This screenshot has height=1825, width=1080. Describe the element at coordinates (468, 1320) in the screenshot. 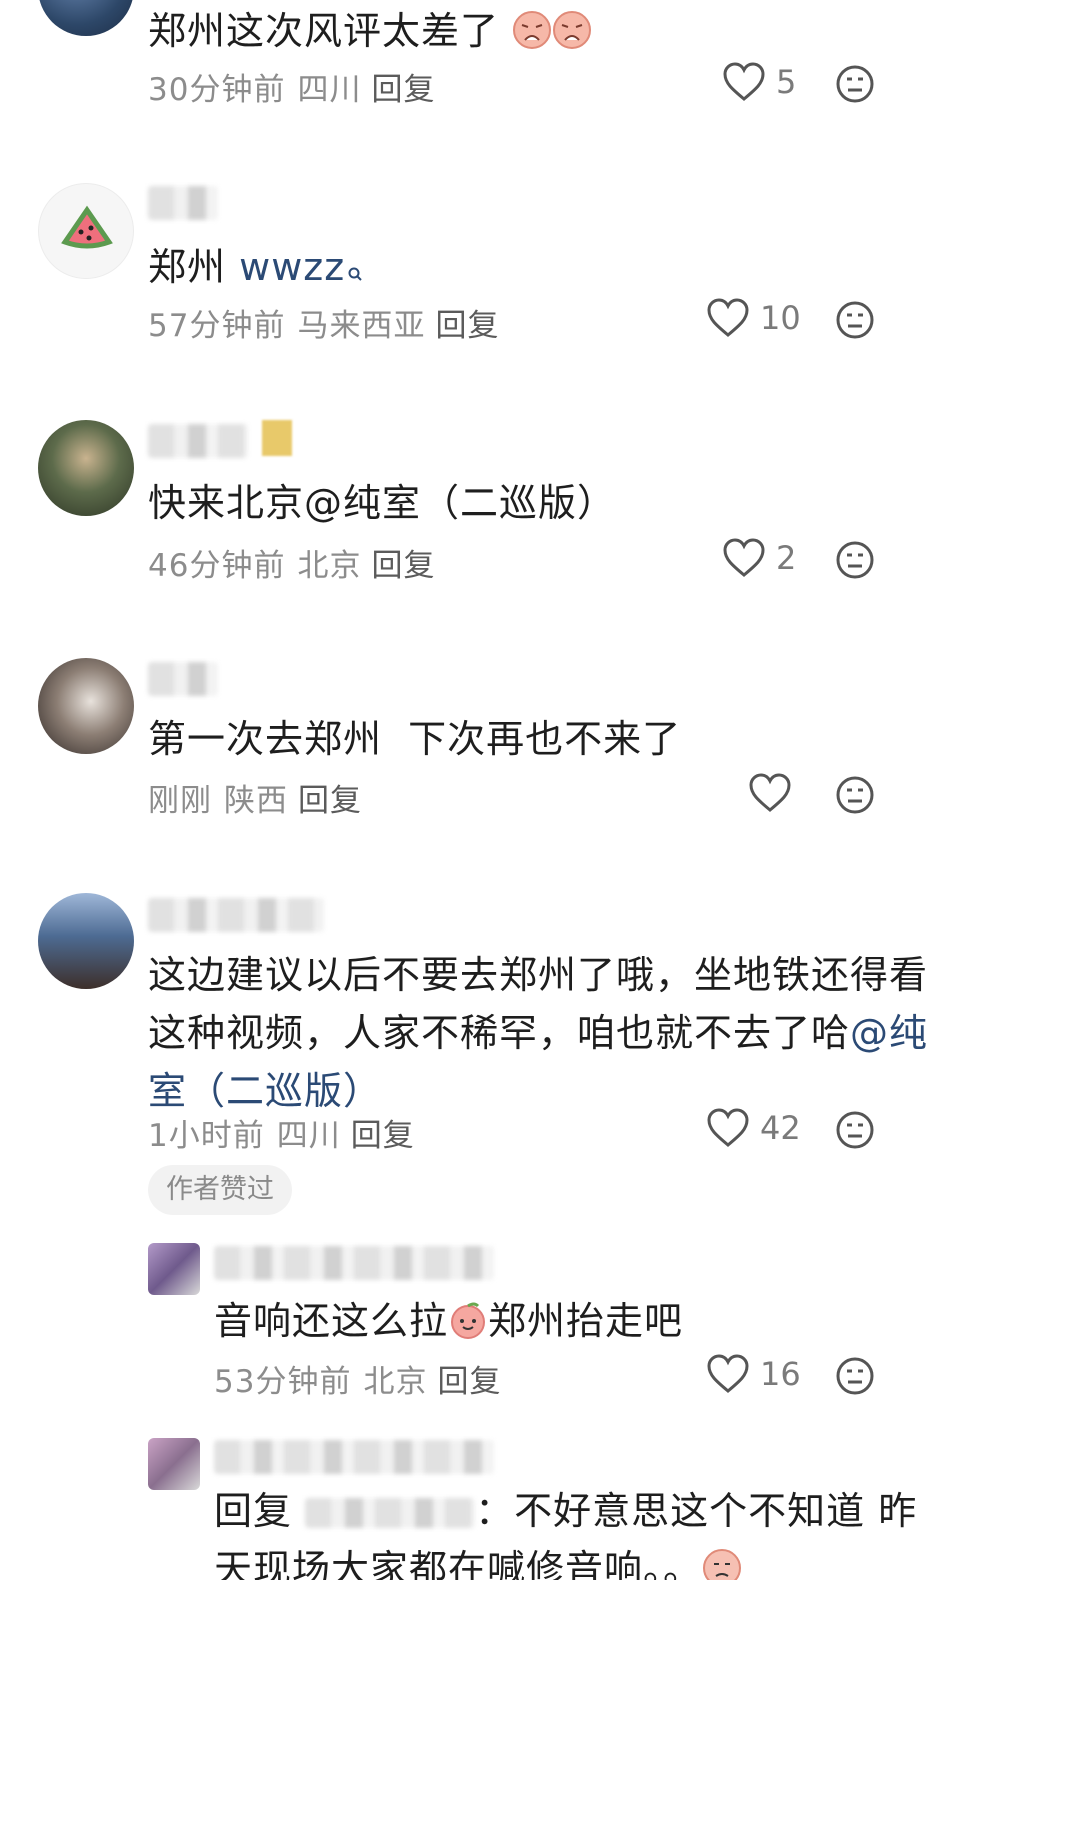

I see `peach-emoji-icon` at that location.